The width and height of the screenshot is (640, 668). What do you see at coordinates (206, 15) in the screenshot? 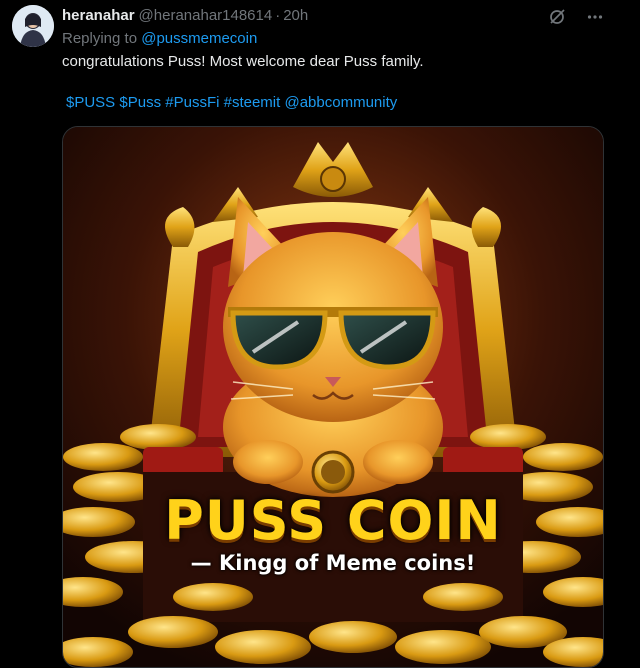
I see `user-handle: @heranahar148614` at bounding box center [206, 15].